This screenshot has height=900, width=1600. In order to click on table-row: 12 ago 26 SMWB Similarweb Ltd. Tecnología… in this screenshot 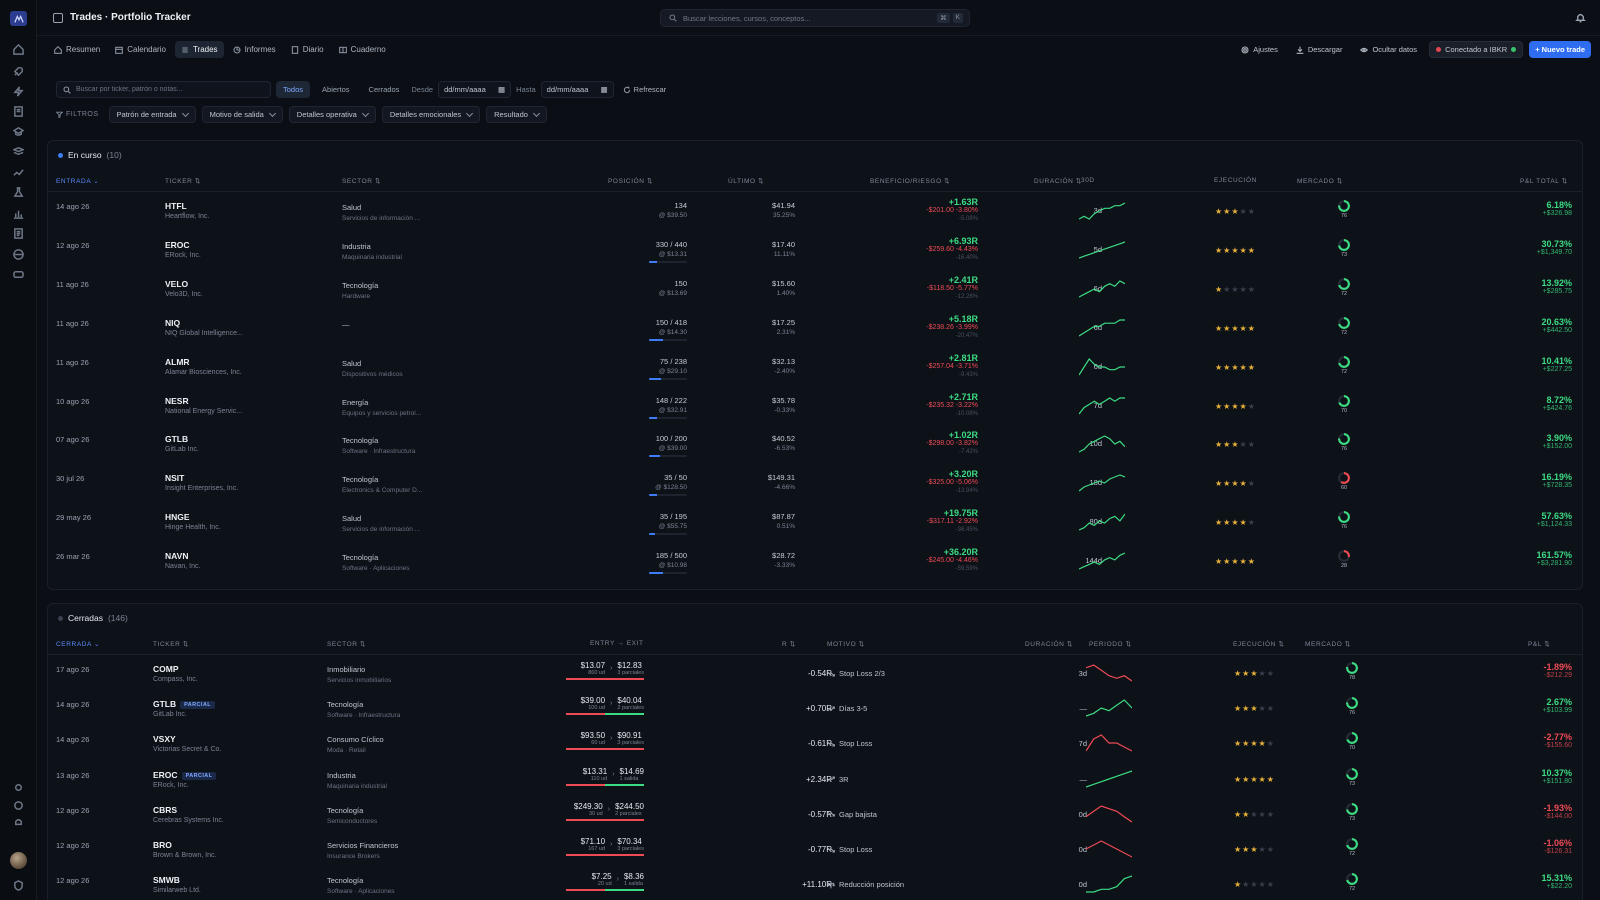, I will do `click(815, 883)`.